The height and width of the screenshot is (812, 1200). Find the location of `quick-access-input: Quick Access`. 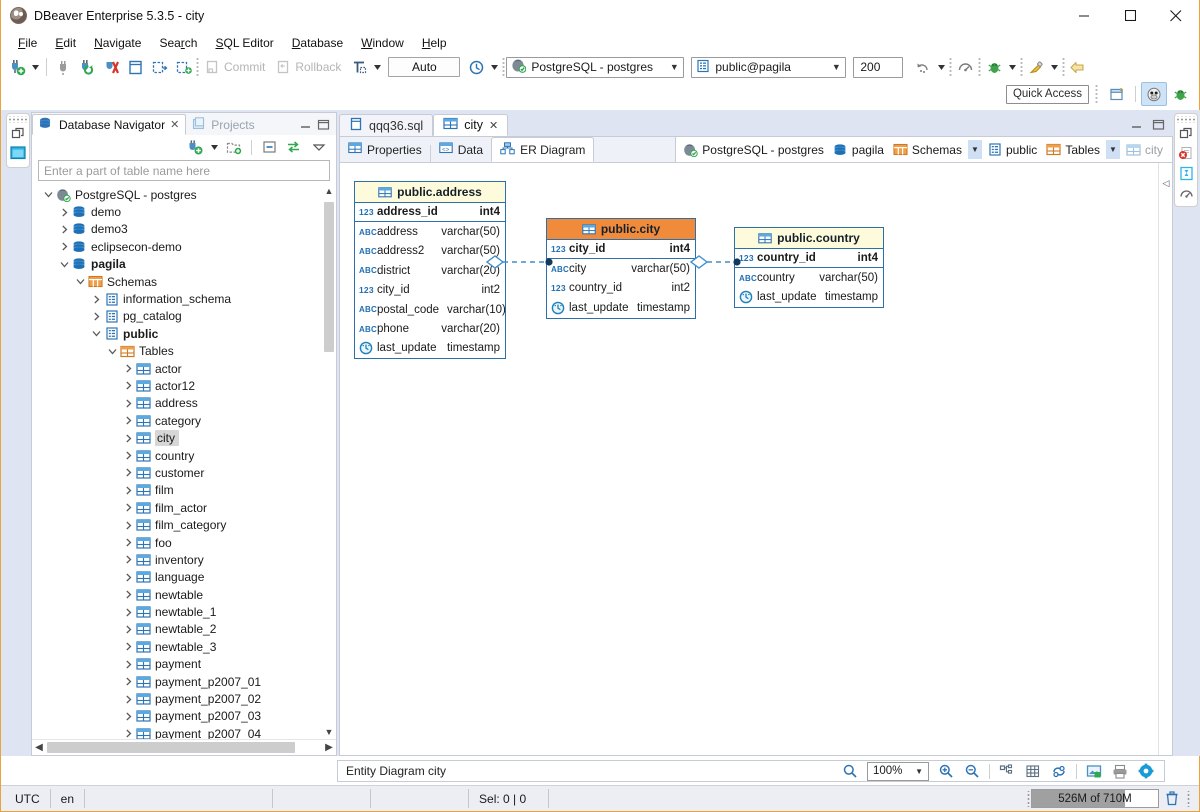

quick-access-input: Quick Access is located at coordinates (1047, 94).